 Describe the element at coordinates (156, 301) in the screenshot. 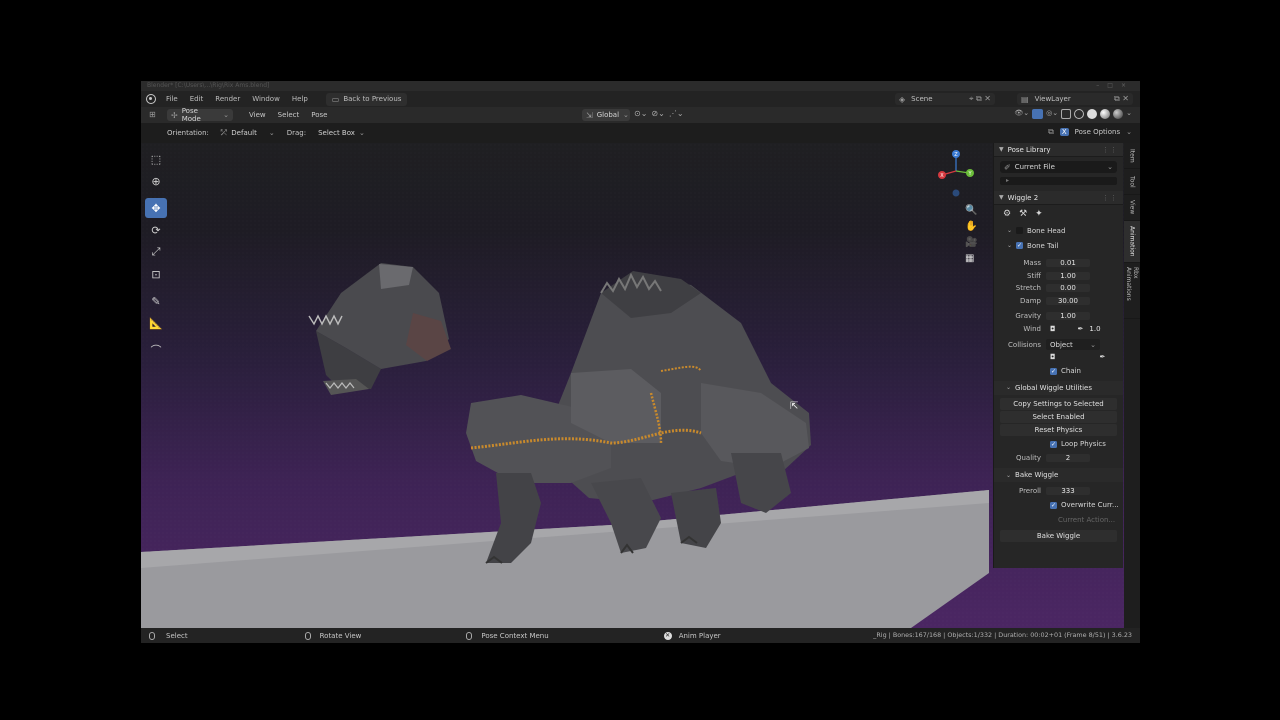

I see `annotate-tool-icon: ✎` at that location.